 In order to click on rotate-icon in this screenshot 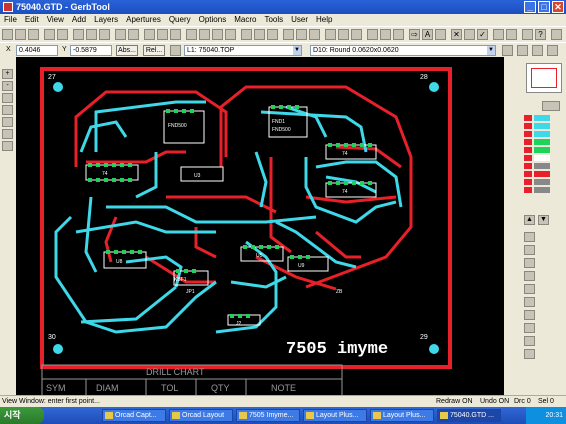, I will do `click(343, 34)`.